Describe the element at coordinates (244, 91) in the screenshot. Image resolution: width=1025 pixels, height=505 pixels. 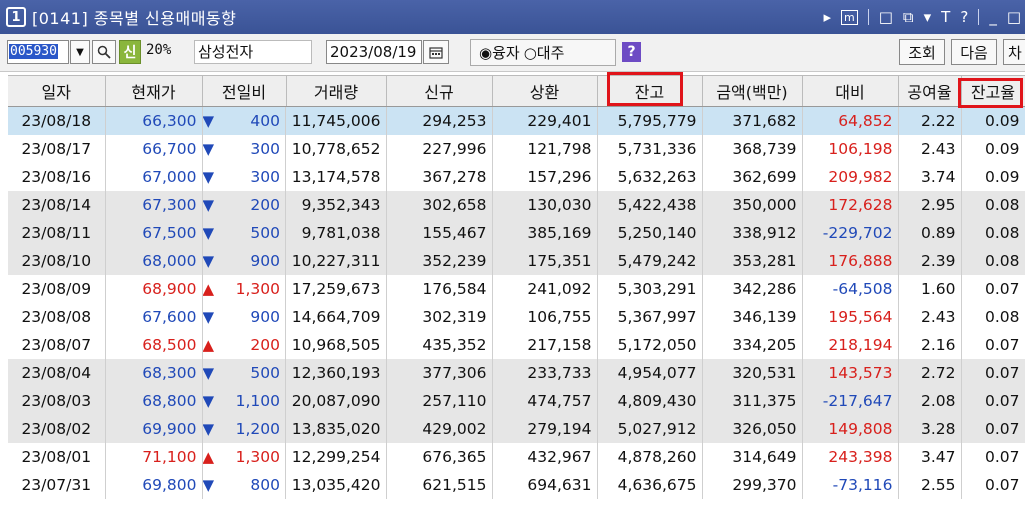
I see `col-header-change: 전일비` at that location.